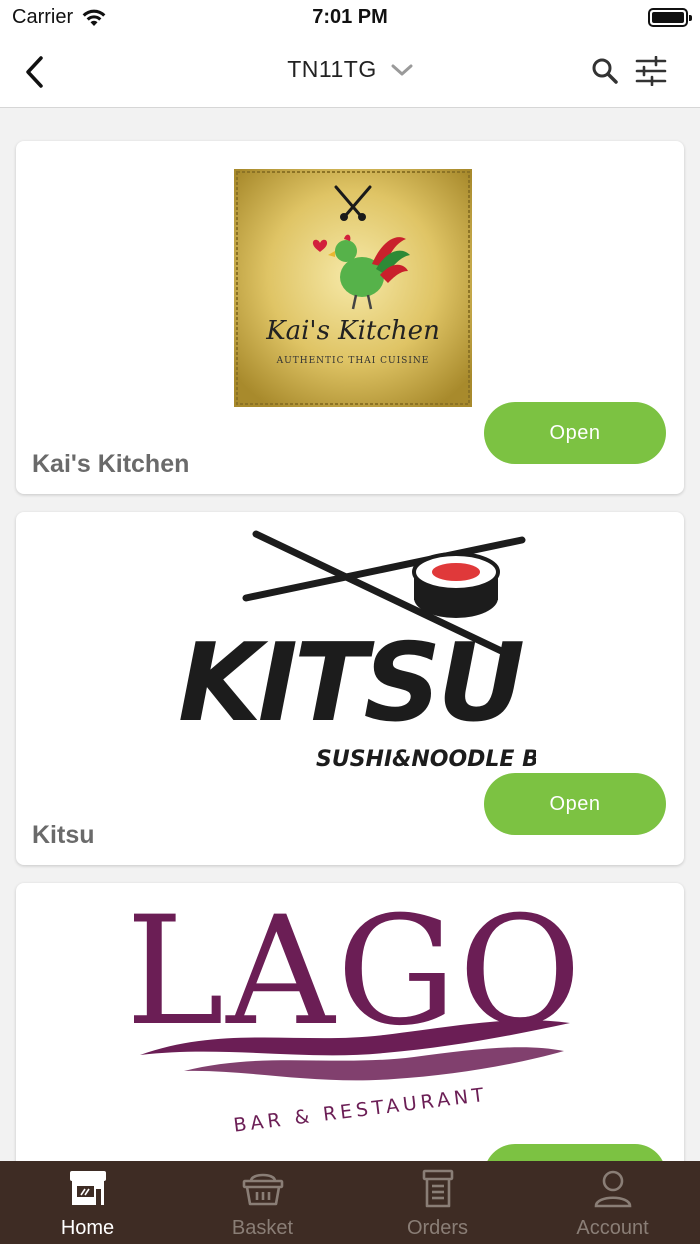 This screenshot has width=700, height=1244. What do you see at coordinates (352, 331) in the screenshot?
I see `svg-text: Kai's Kitchen` at bounding box center [352, 331].